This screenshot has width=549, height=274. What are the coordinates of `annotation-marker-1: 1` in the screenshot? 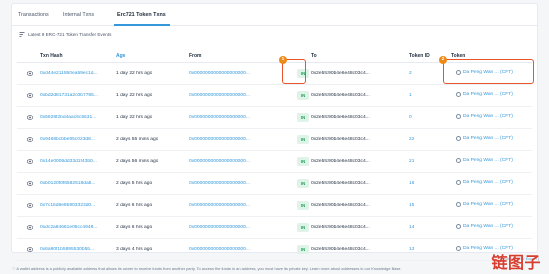 It's located at (283, 60).